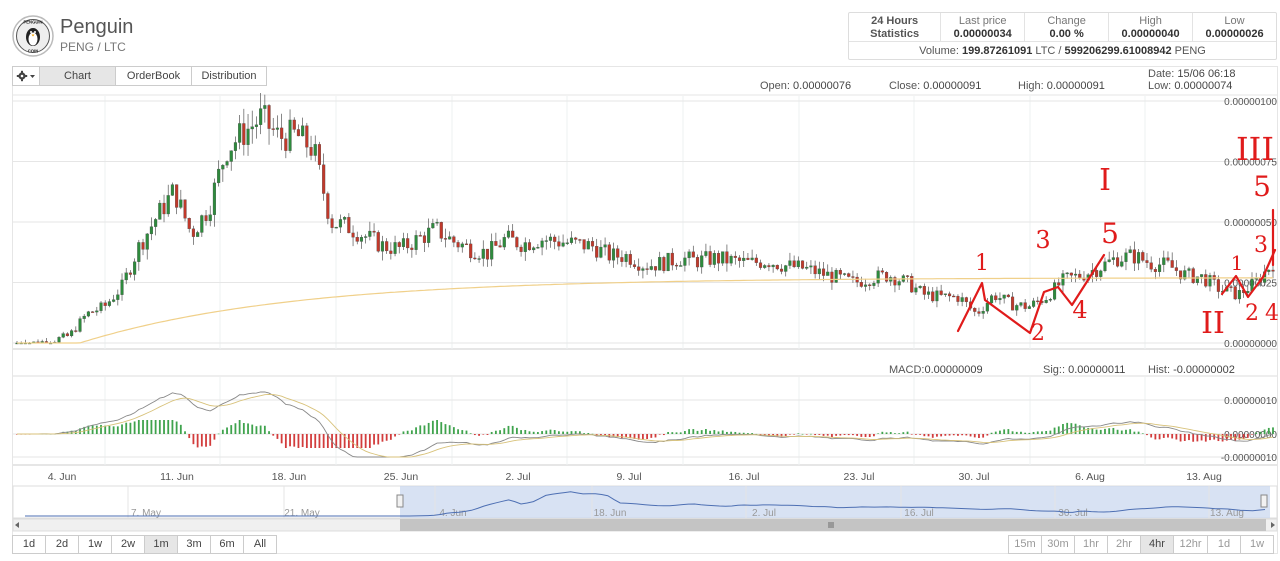  What do you see at coordinates (260, 544) in the screenshot?
I see `range-button-all: All` at bounding box center [260, 544].